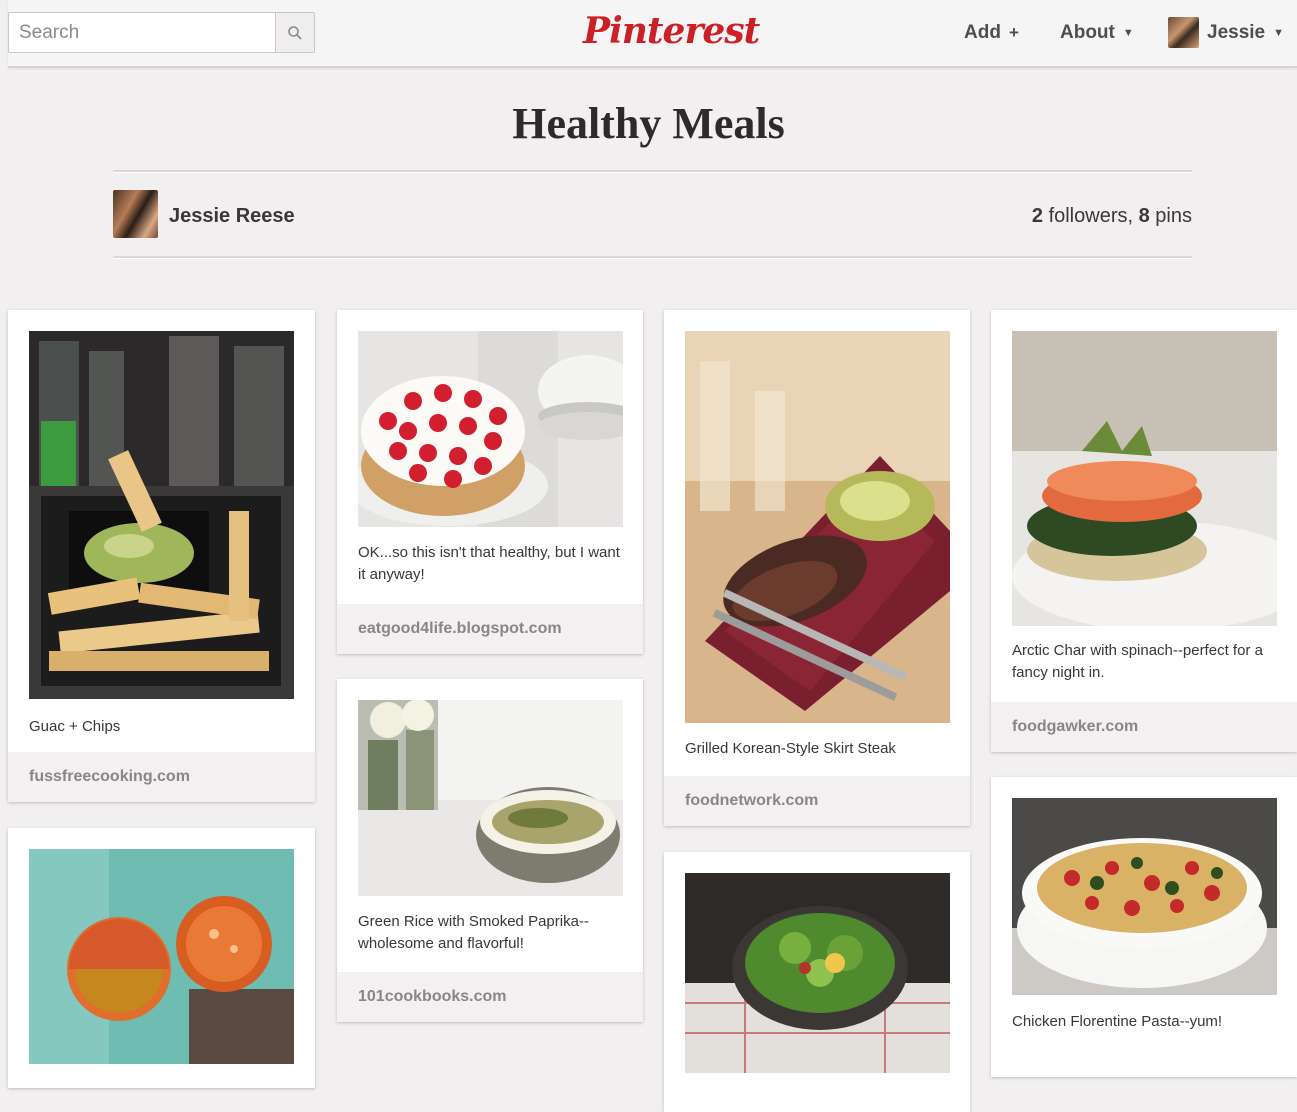  I want to click on pin-image-guac-chips, so click(161, 515).